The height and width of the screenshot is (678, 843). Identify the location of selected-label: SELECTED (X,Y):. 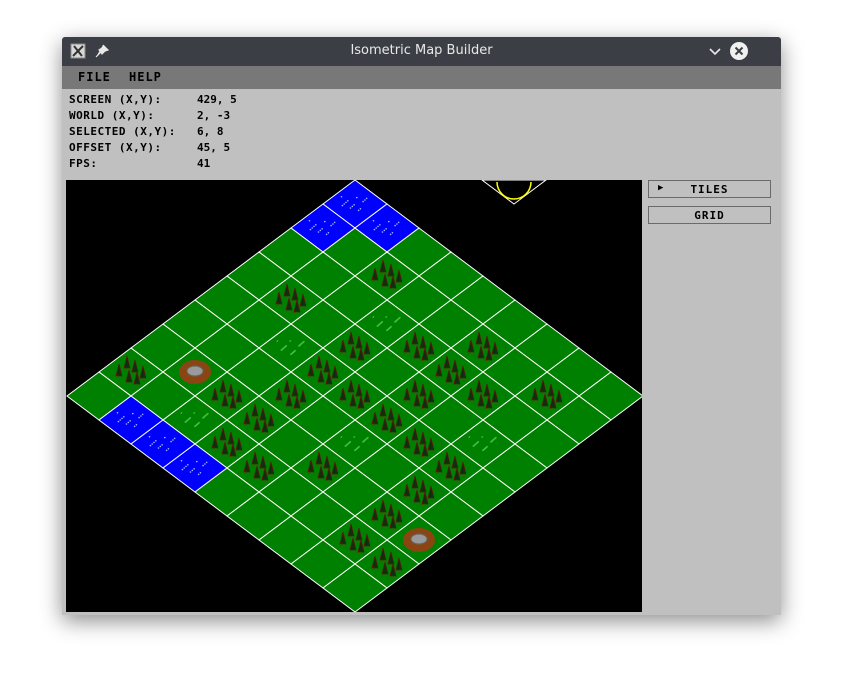
(122, 131).